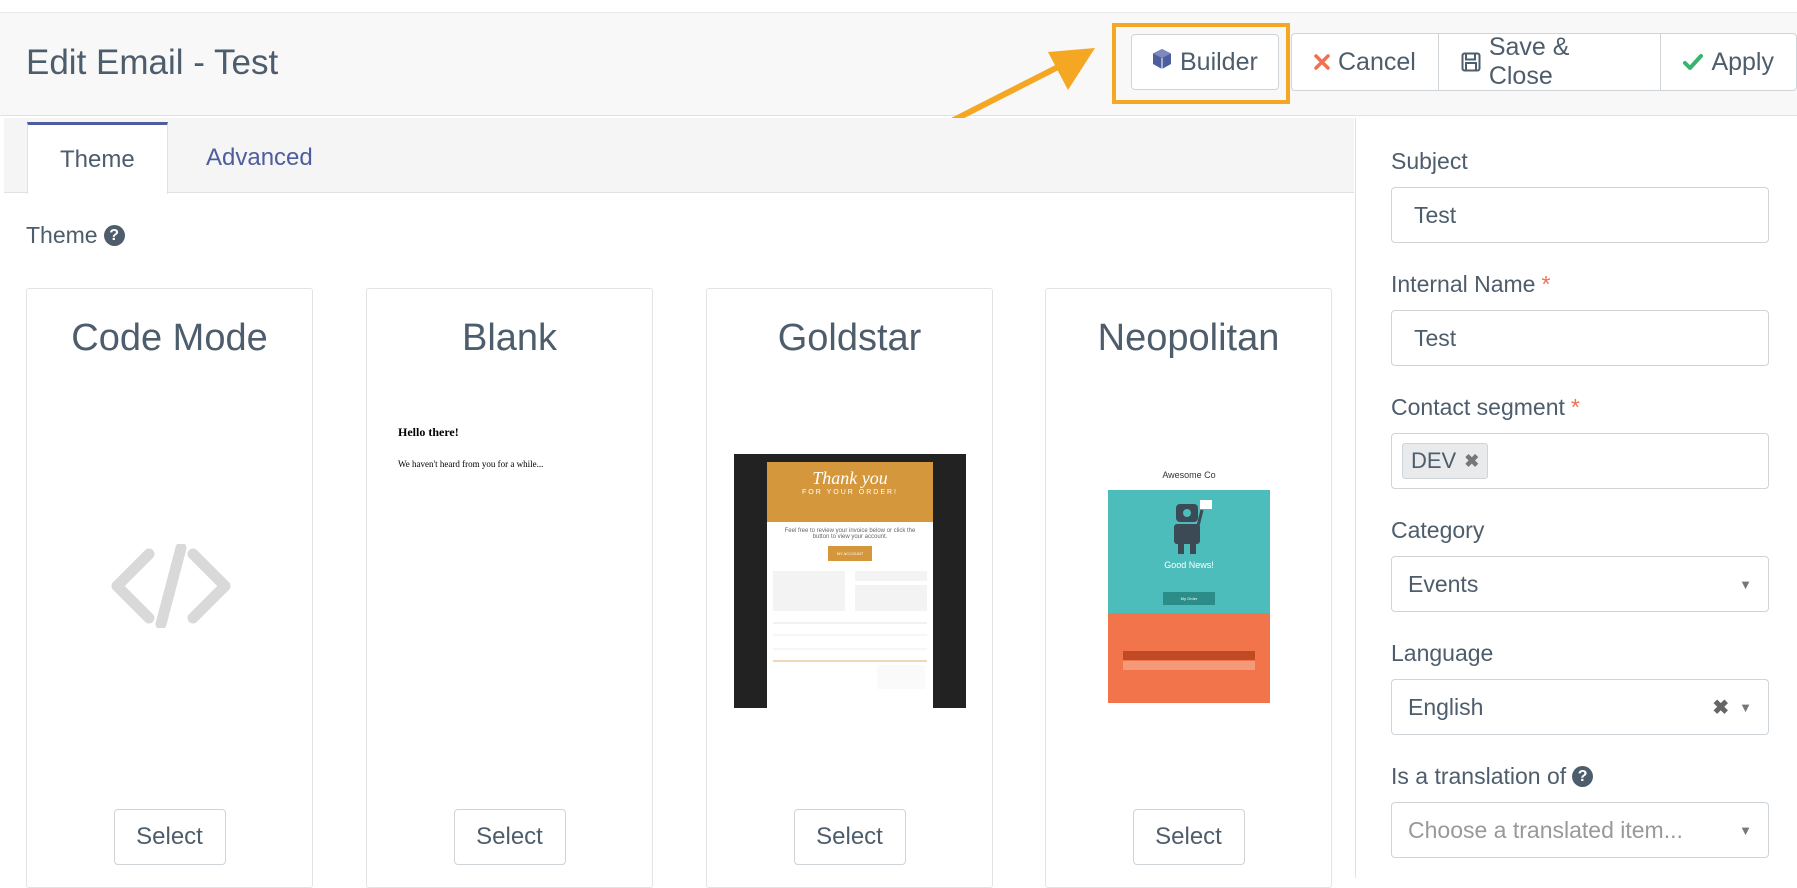  What do you see at coordinates (1580, 707) in the screenshot?
I see `language-select: English ✖ ▼` at bounding box center [1580, 707].